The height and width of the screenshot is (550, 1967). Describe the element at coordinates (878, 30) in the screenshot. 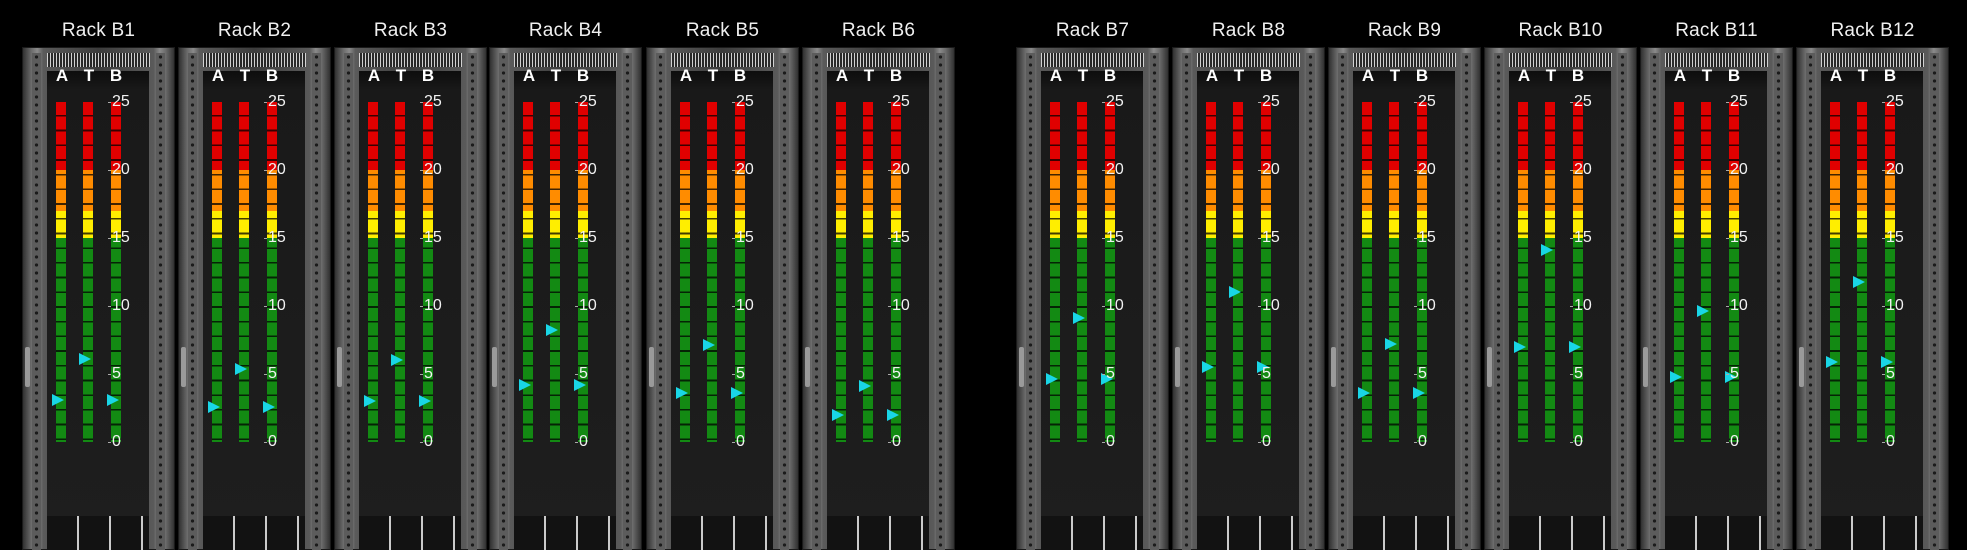

I see `rack-label: Rack B6` at that location.